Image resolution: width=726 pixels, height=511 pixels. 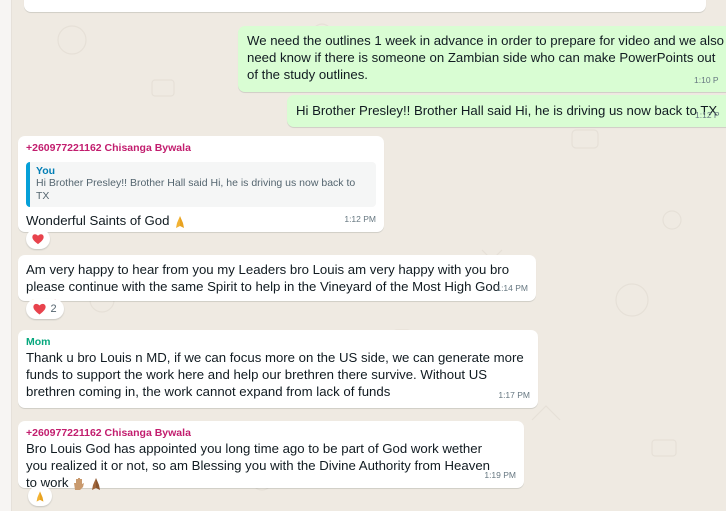 I want to click on message-time: 1:14 PM, so click(x=512, y=288).